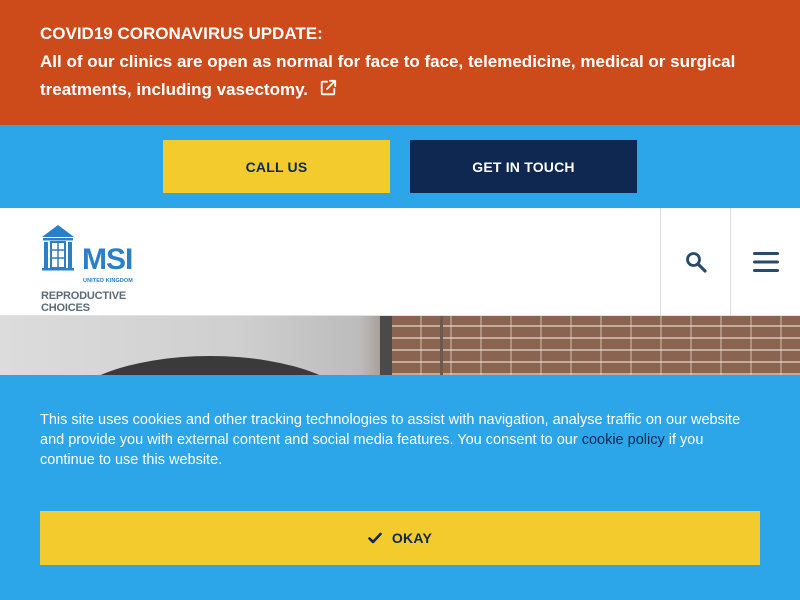 The width and height of the screenshot is (800, 600). What do you see at coordinates (181, 33) in the screenshot?
I see `alert-title: COVID19 CORONAVIRUS UPDATE:` at bounding box center [181, 33].